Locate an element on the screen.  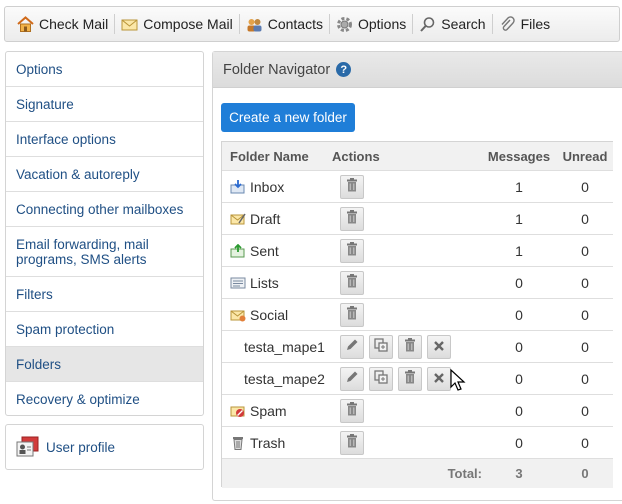
sidebar-item-filters: Filters is located at coordinates (104, 294).